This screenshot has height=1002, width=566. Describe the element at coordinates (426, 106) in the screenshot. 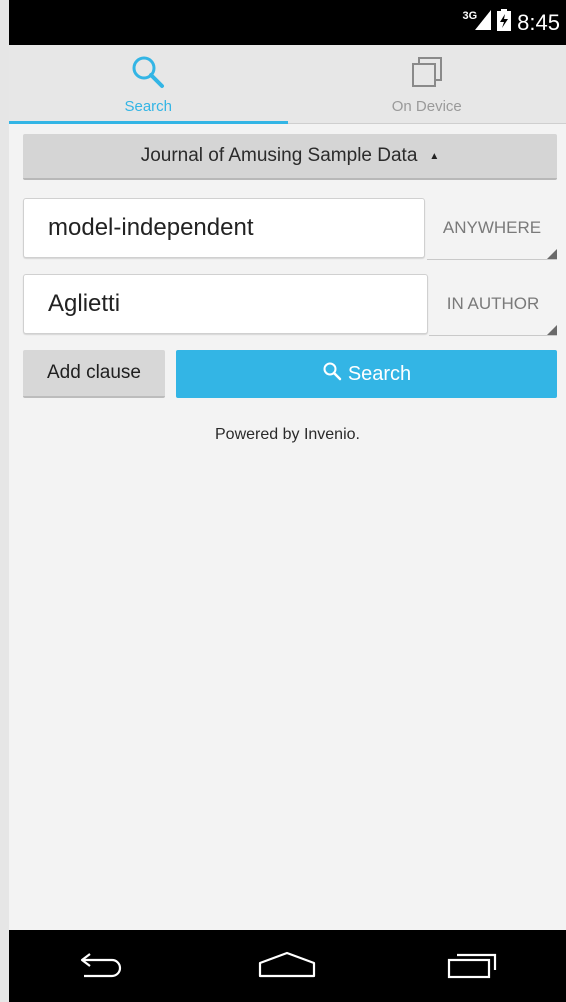

I see `tab-on-device-label: On Device` at that location.